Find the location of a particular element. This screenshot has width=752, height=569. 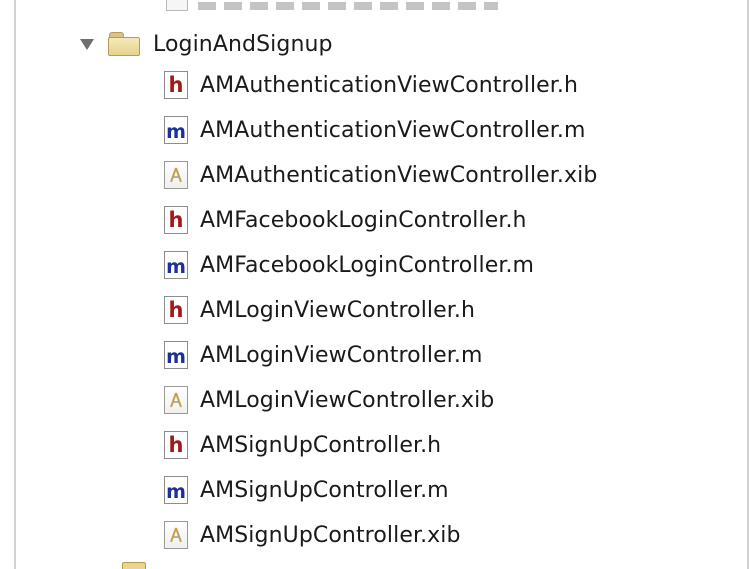

file-row: AMLoginViewController.xib is located at coordinates (329, 400).